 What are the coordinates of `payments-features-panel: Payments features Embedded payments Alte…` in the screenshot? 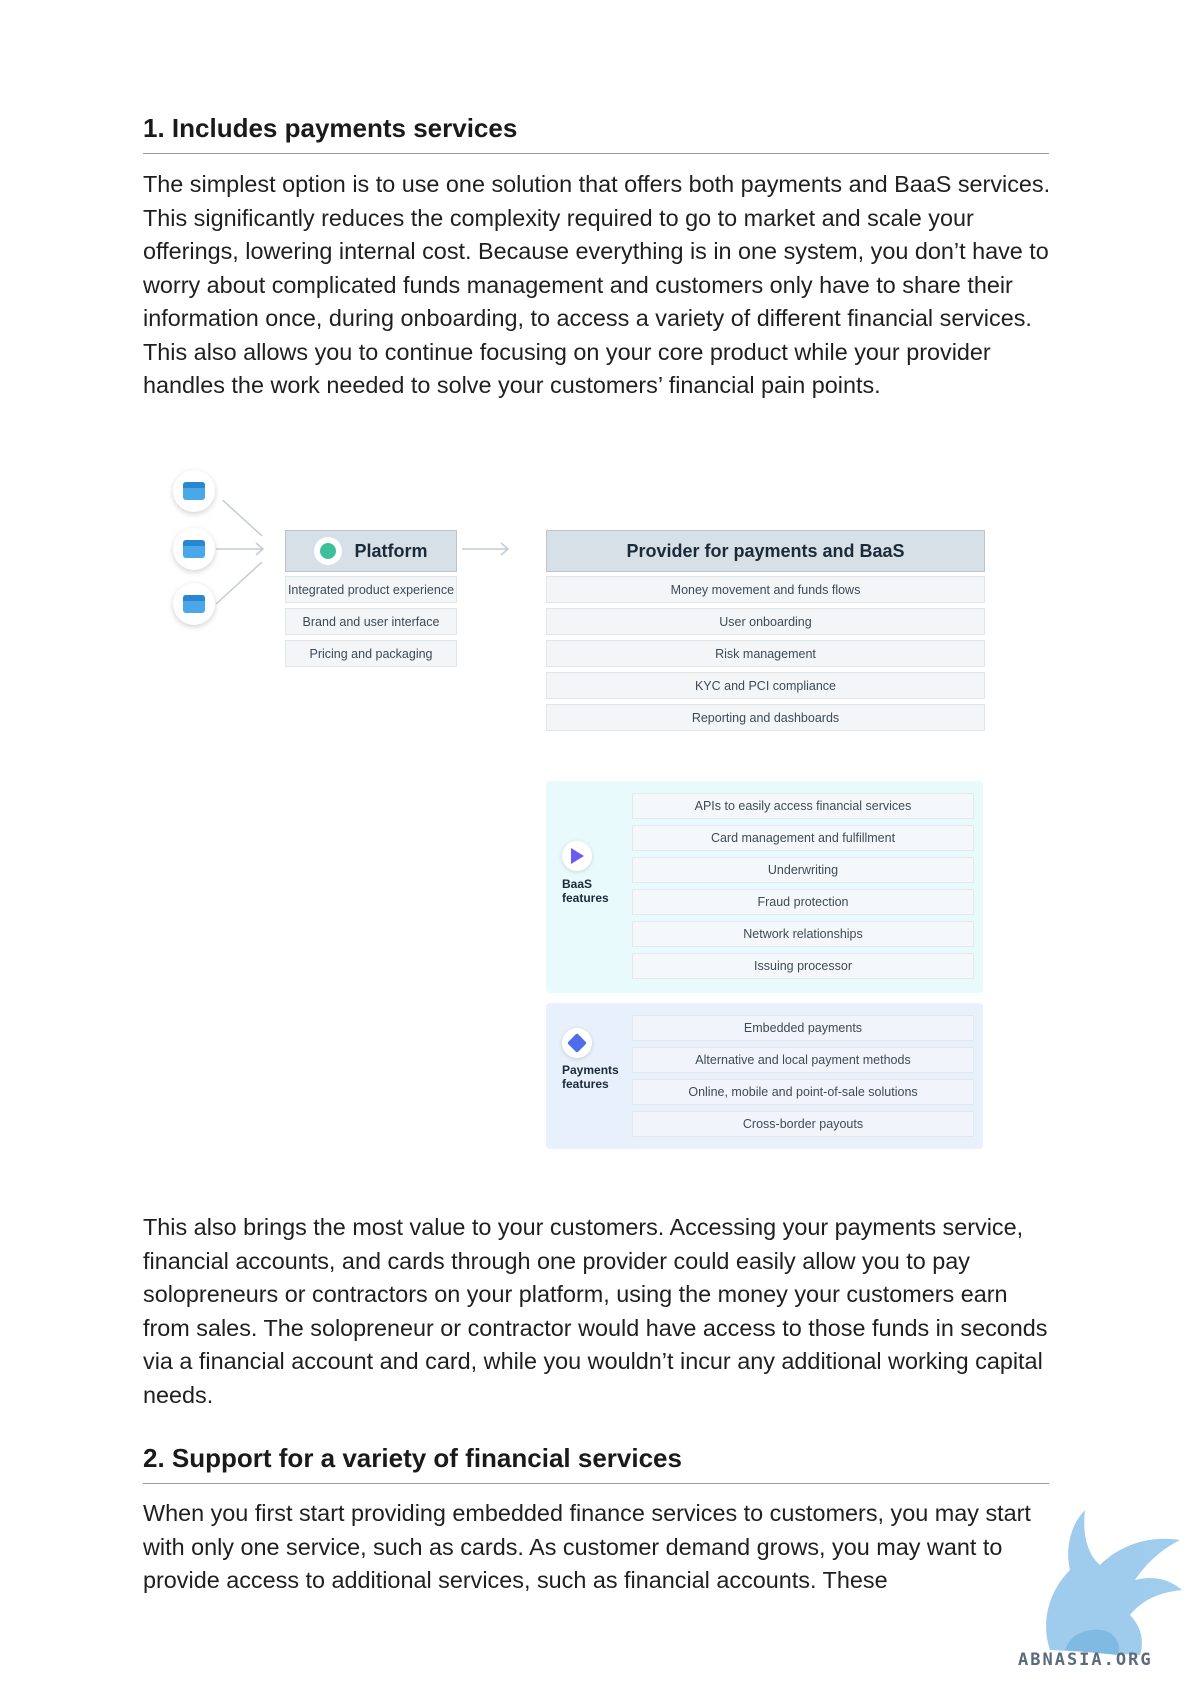 It's located at (764, 1076).